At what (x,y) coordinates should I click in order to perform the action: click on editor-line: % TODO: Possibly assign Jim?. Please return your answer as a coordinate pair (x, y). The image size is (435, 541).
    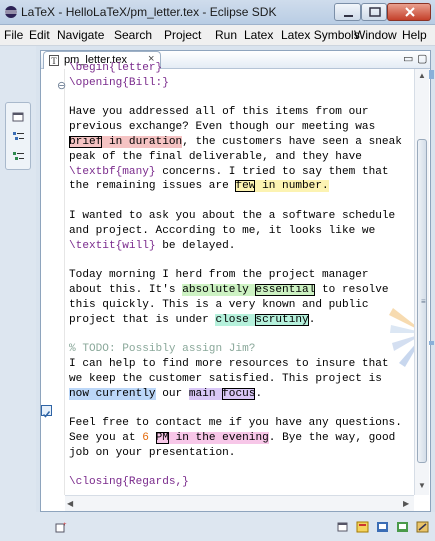
    Looking at the image, I should click on (245, 349).